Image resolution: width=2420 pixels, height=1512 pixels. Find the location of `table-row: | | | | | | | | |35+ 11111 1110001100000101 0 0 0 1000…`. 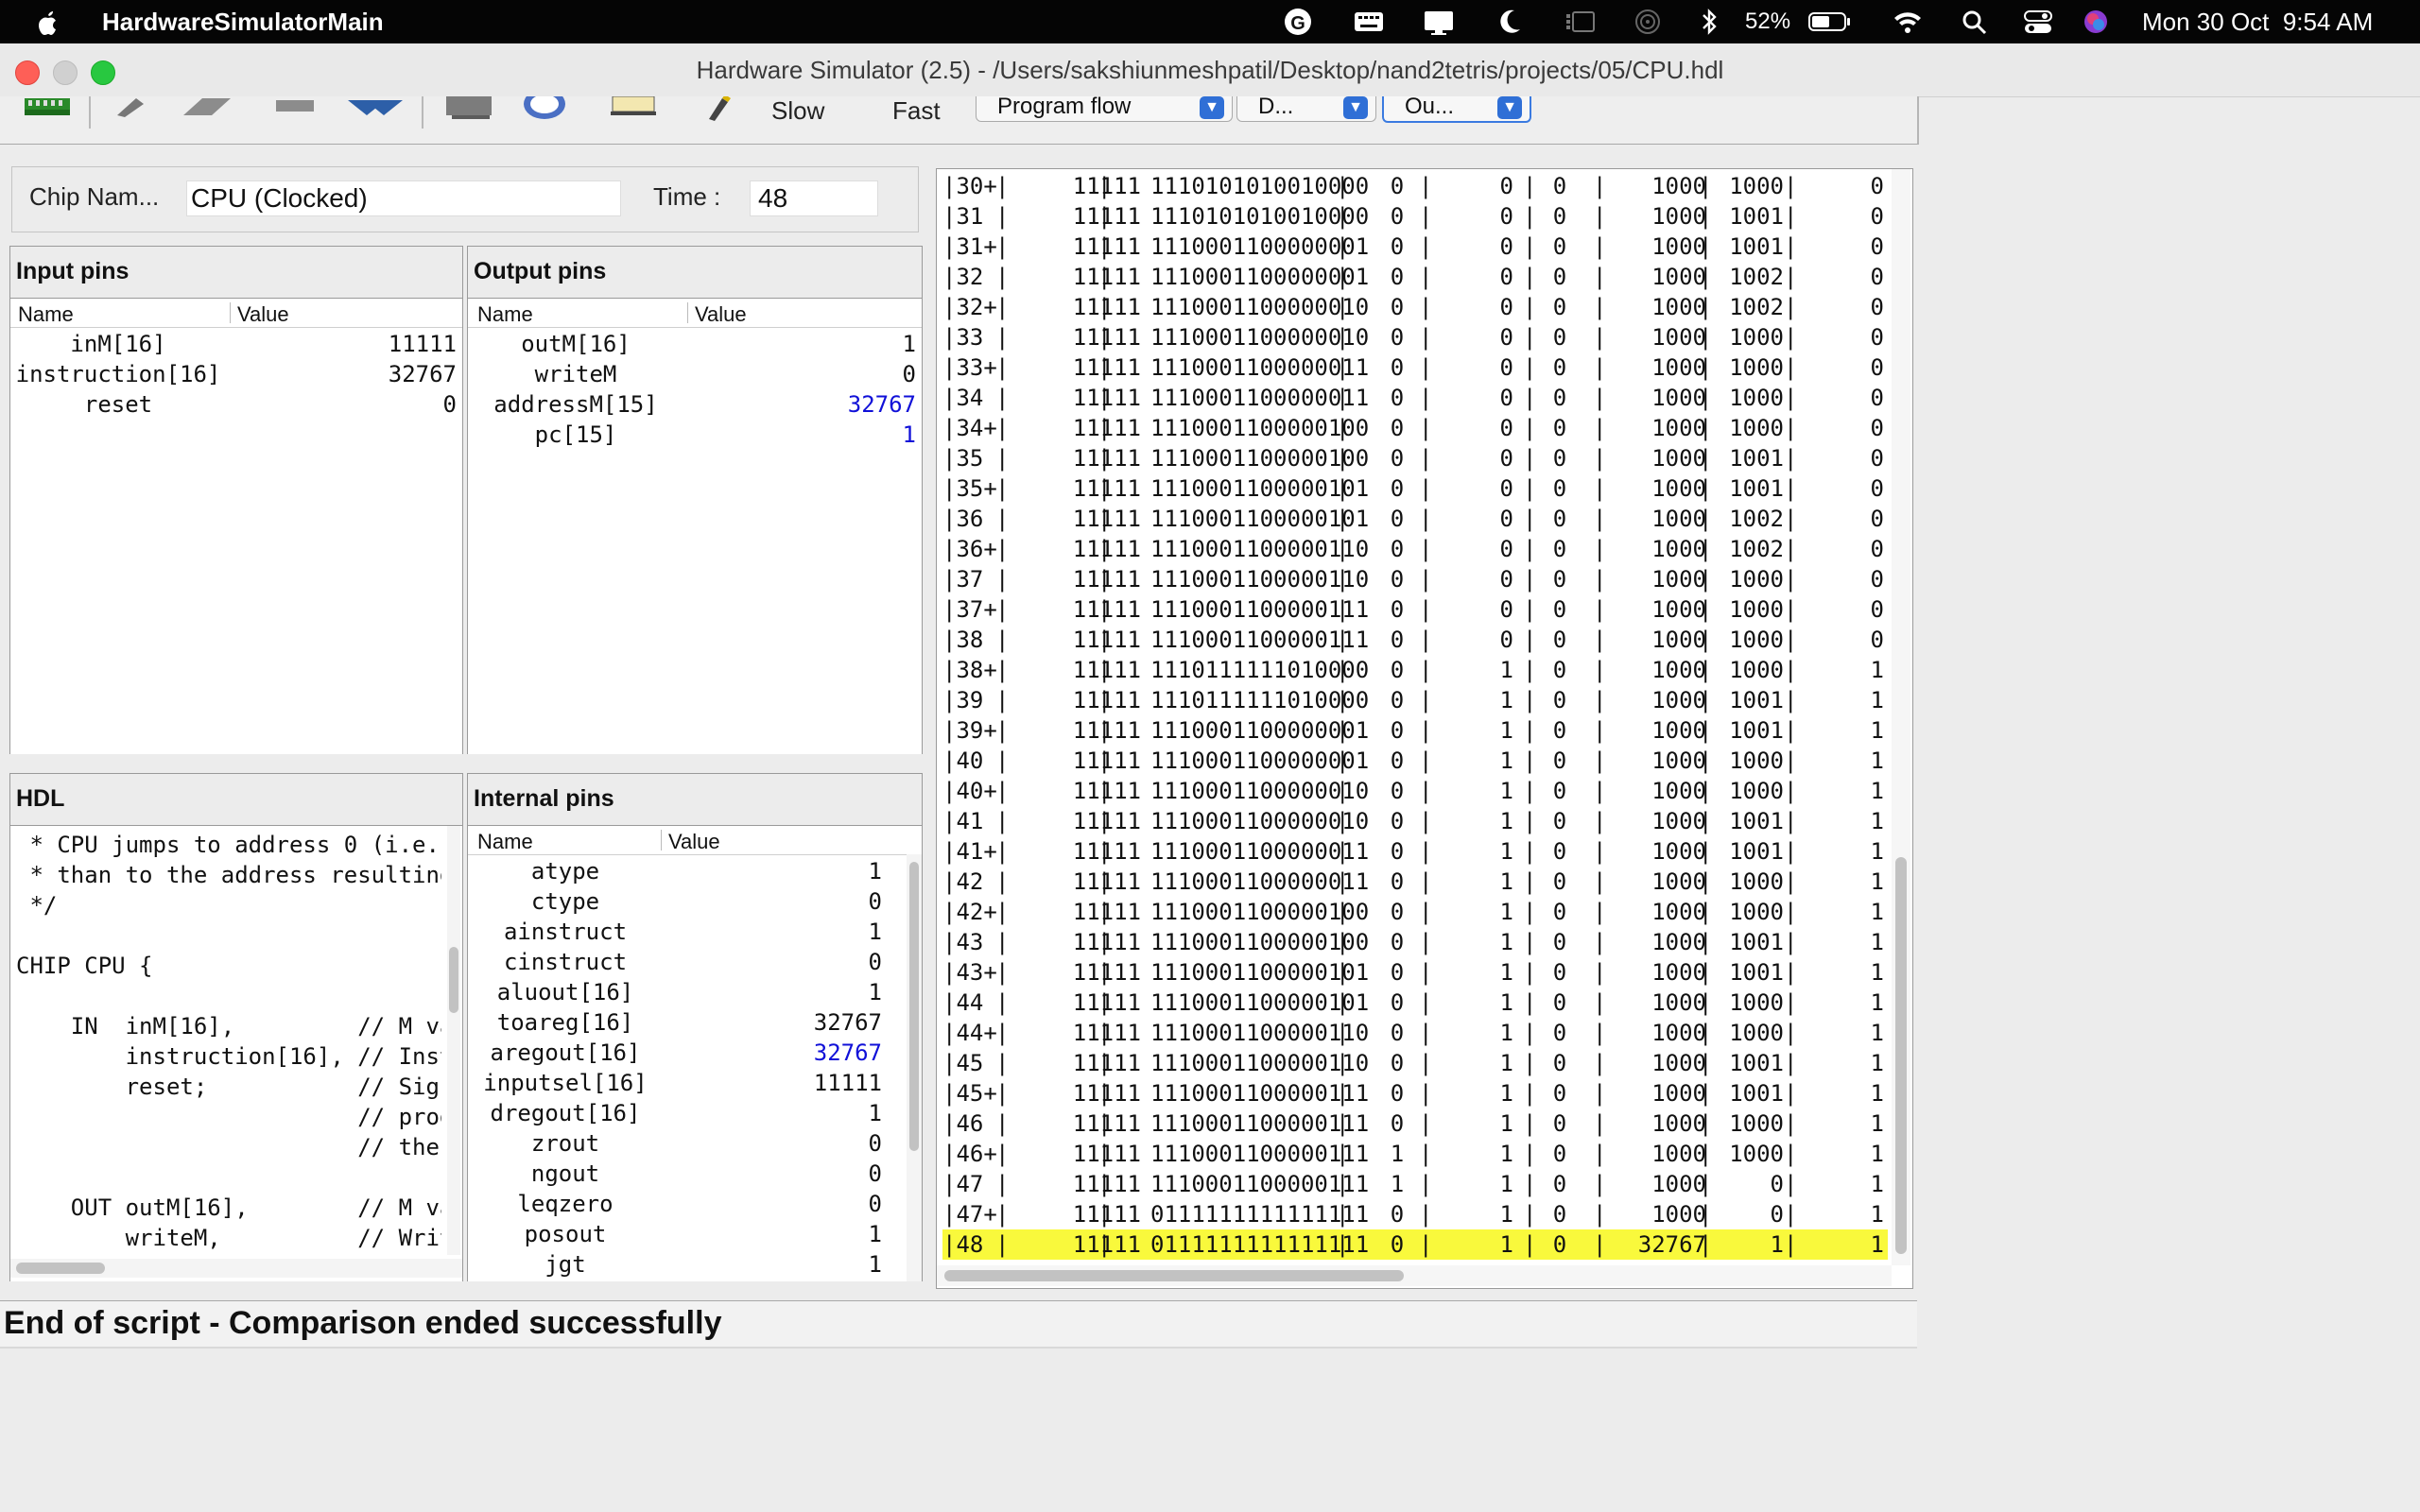

table-row: | | | | | | | | |35+ 11111 1110001100000101 0 0 0 1000… is located at coordinates (1415, 488).